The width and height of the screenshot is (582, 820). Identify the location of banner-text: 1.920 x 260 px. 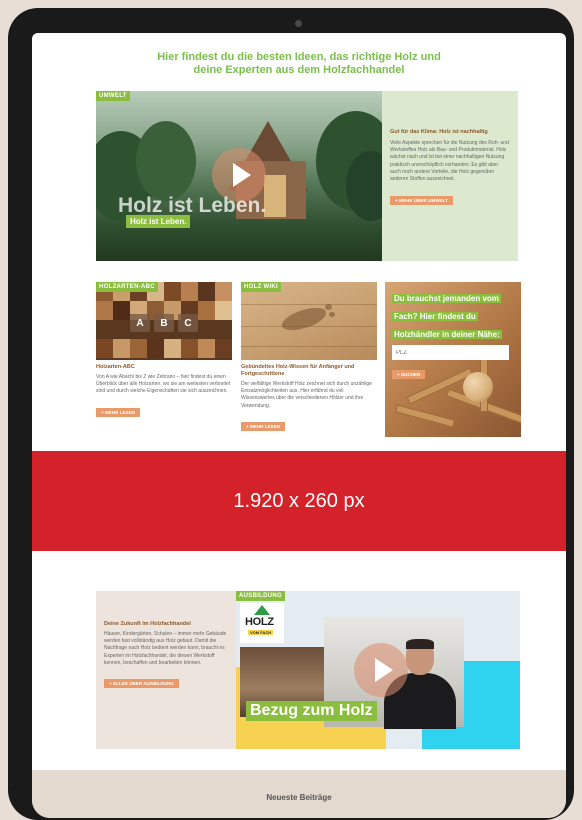
(299, 500).